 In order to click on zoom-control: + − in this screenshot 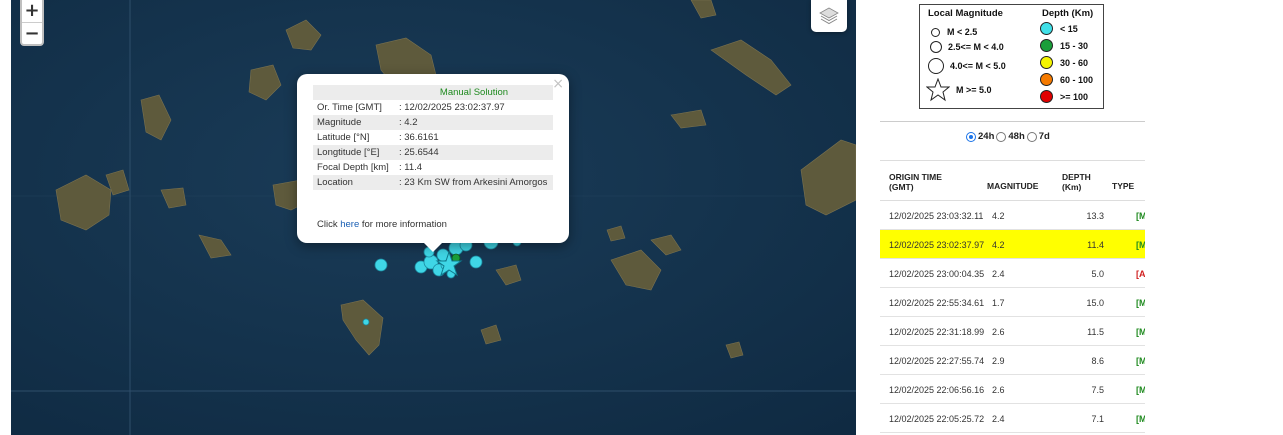, I will do `click(32, 23)`.